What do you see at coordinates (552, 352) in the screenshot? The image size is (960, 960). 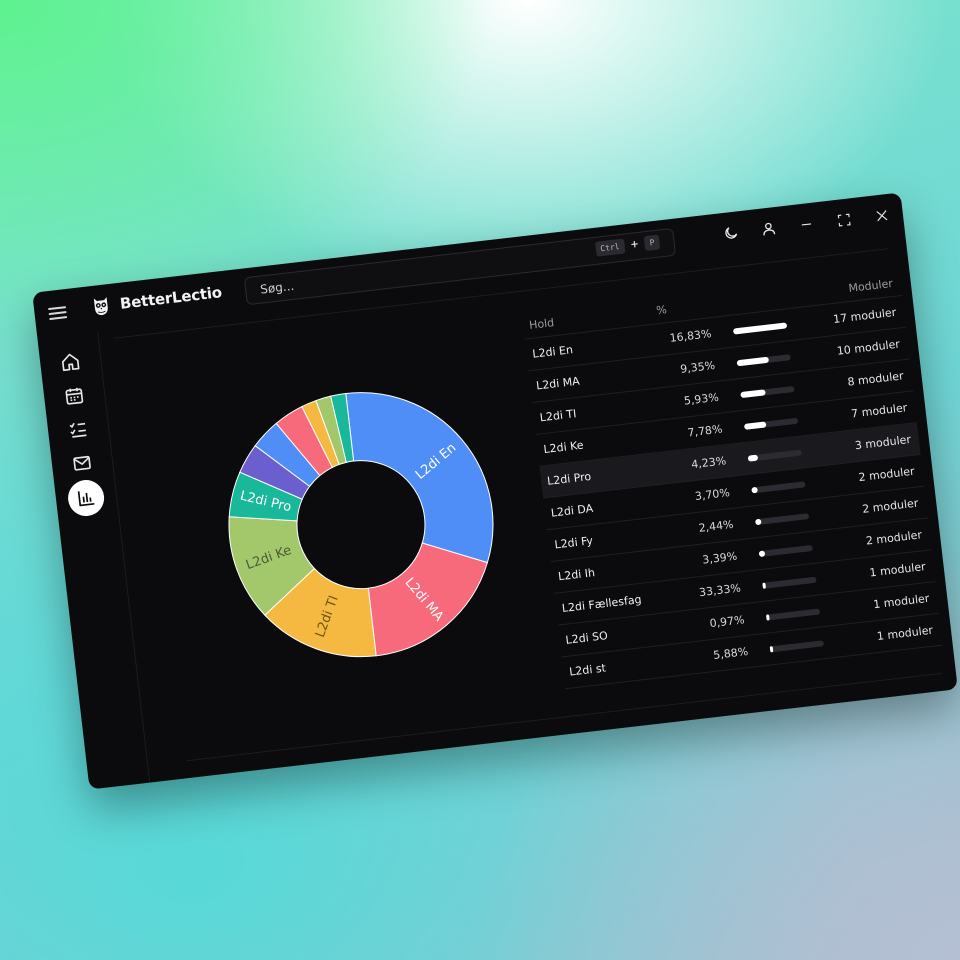 I see `row-hold: L2di En` at bounding box center [552, 352].